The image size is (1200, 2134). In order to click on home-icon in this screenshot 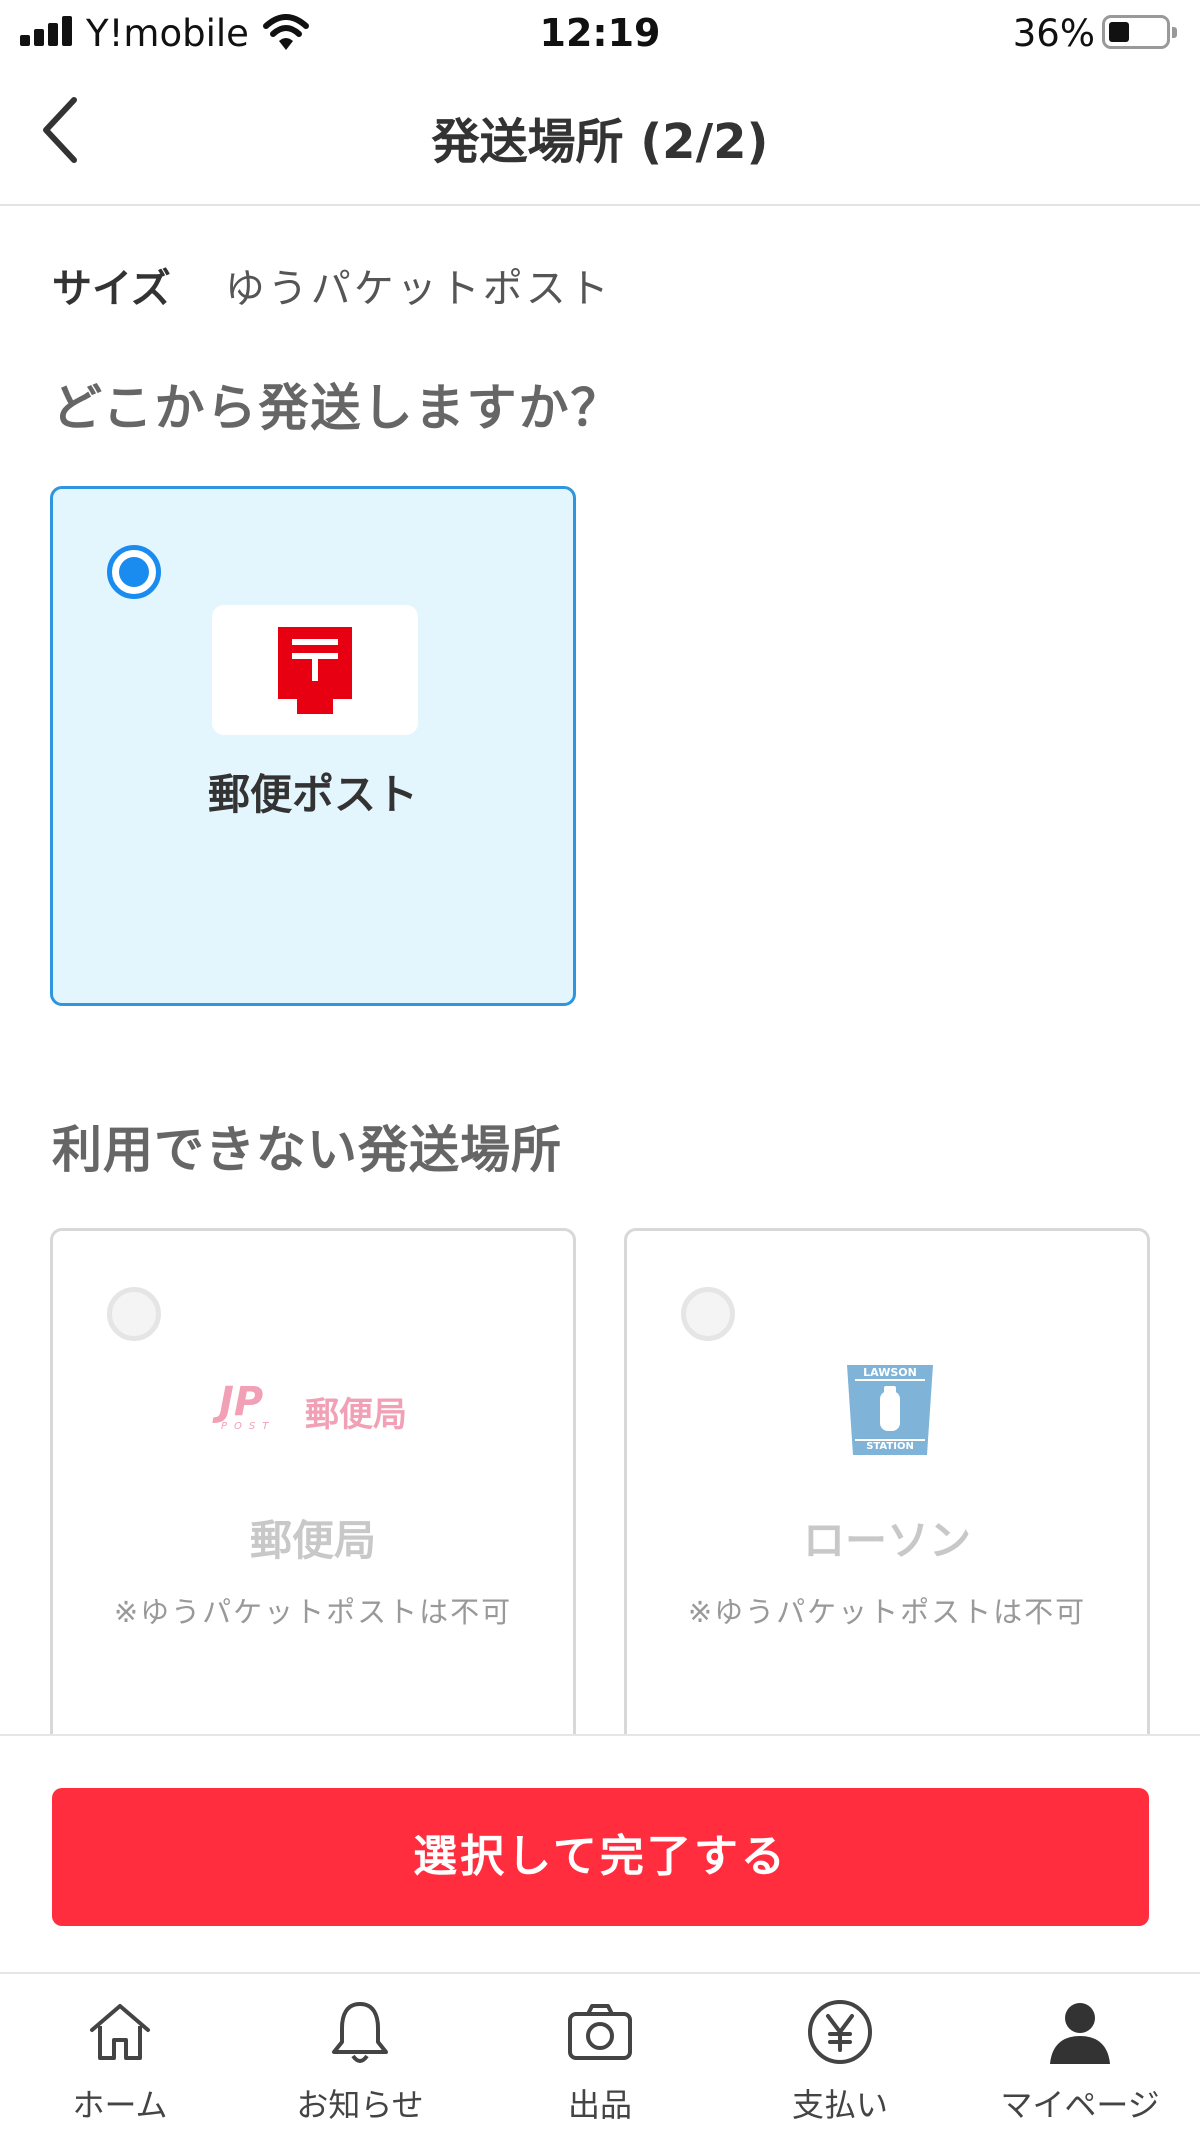, I will do `click(120, 2032)`.